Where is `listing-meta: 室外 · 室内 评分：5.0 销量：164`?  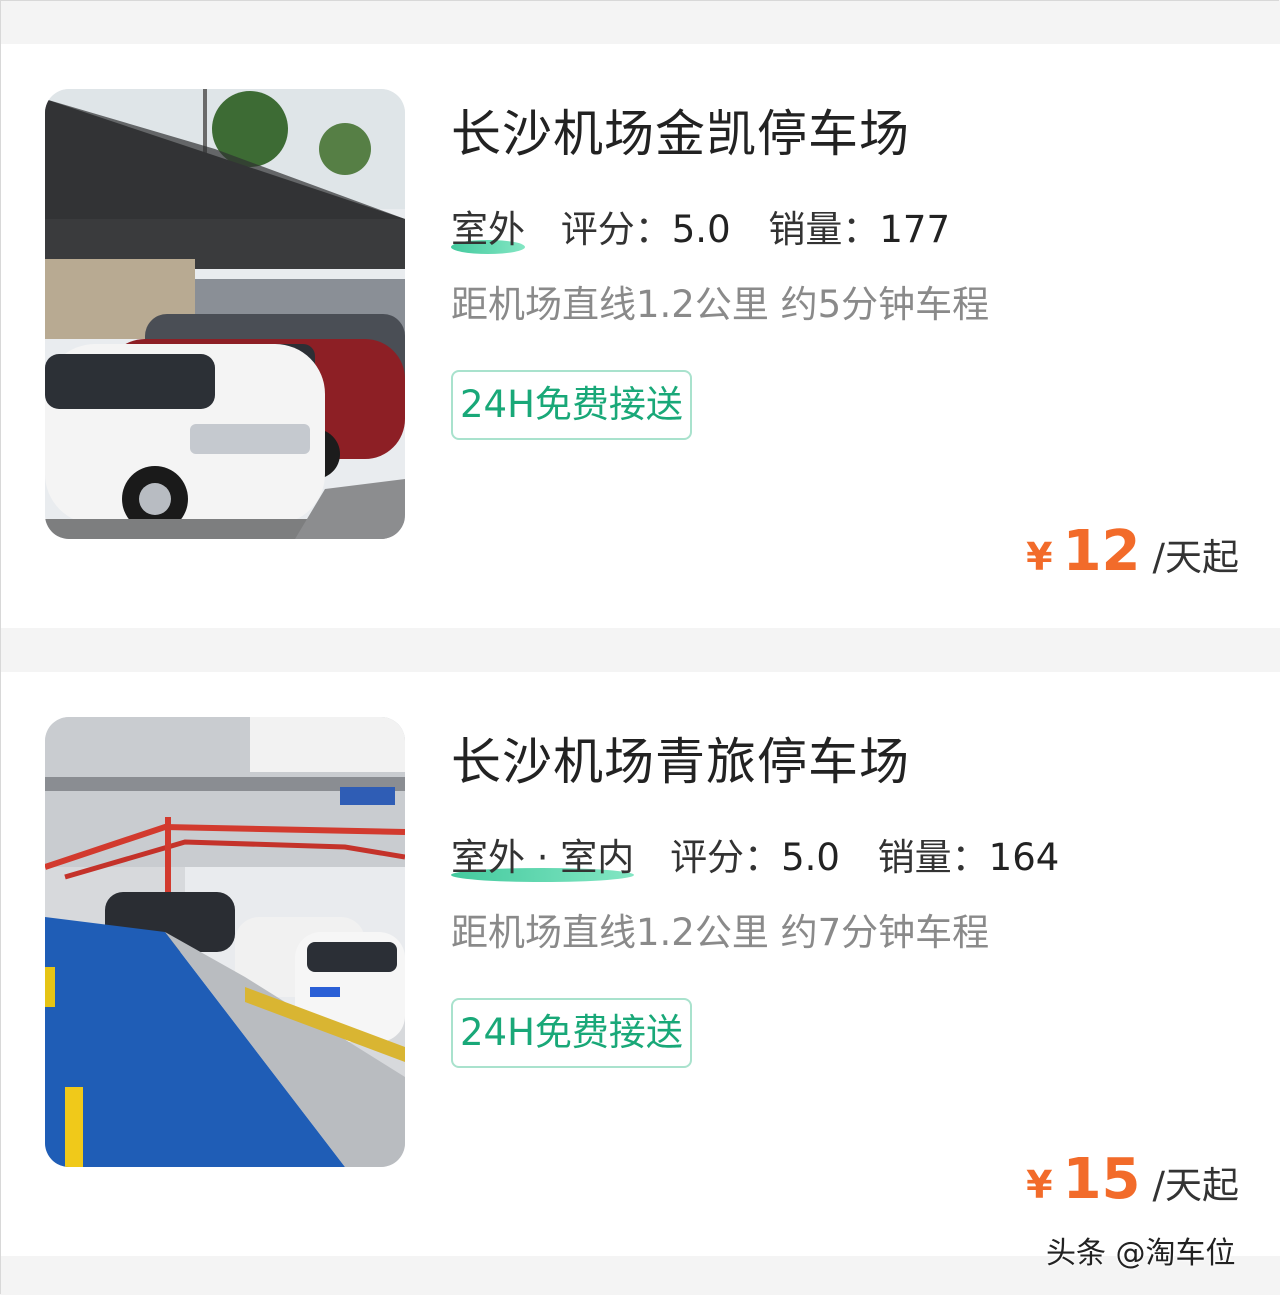 listing-meta: 室外 · 室内 评分：5.0 销量：164 is located at coordinates (768, 858).